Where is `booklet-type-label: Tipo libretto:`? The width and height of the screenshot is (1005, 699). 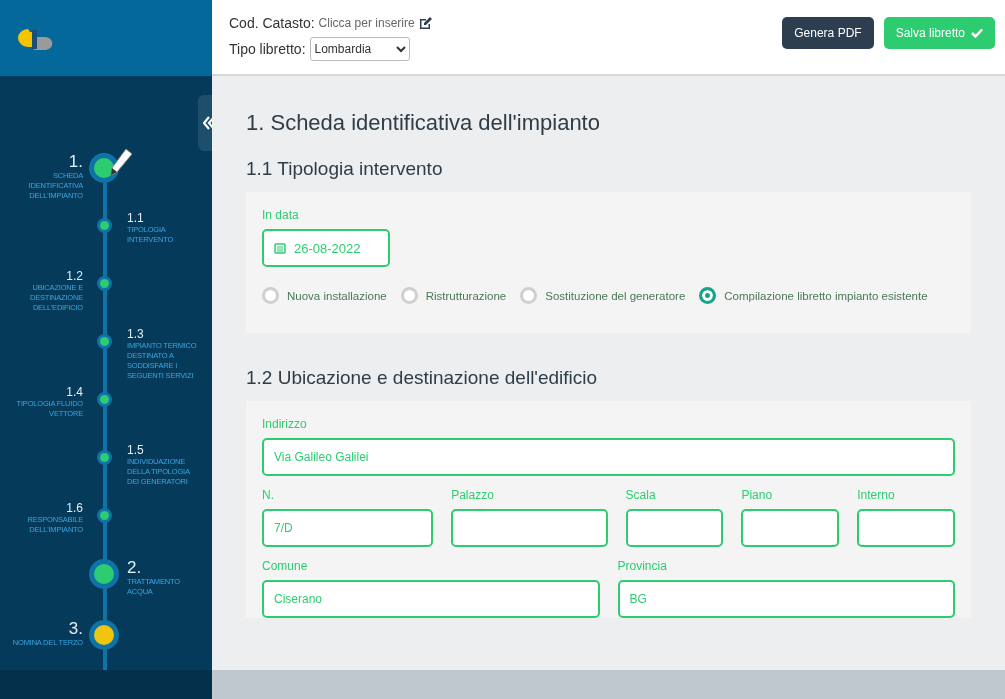
booklet-type-label: Tipo libretto: is located at coordinates (267, 49).